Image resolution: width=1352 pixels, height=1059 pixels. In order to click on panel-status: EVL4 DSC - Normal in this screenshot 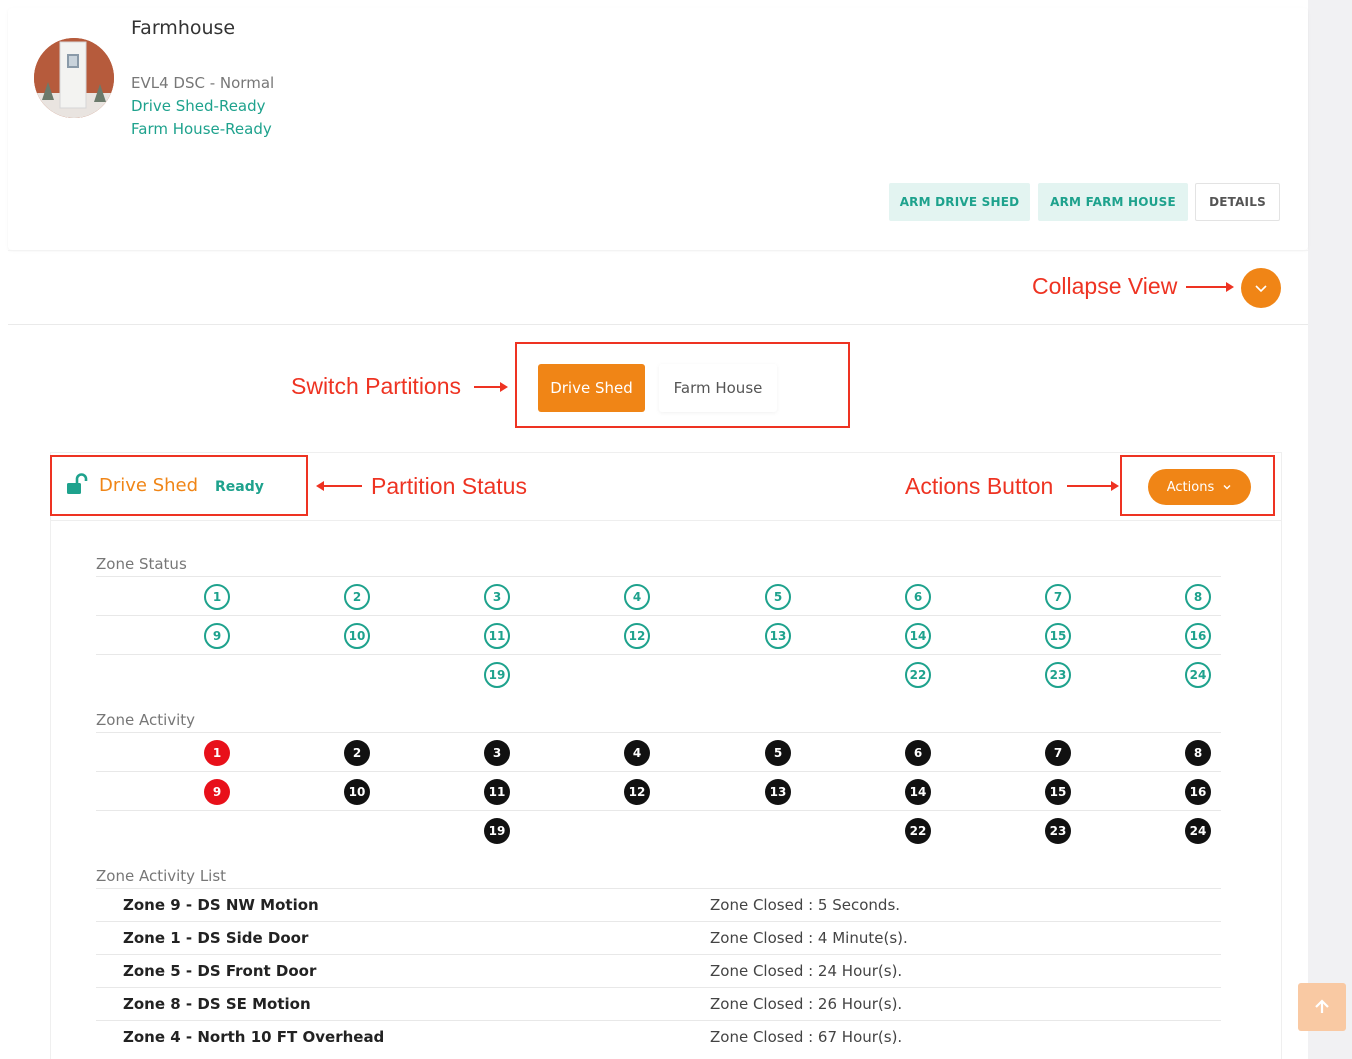, I will do `click(203, 83)`.